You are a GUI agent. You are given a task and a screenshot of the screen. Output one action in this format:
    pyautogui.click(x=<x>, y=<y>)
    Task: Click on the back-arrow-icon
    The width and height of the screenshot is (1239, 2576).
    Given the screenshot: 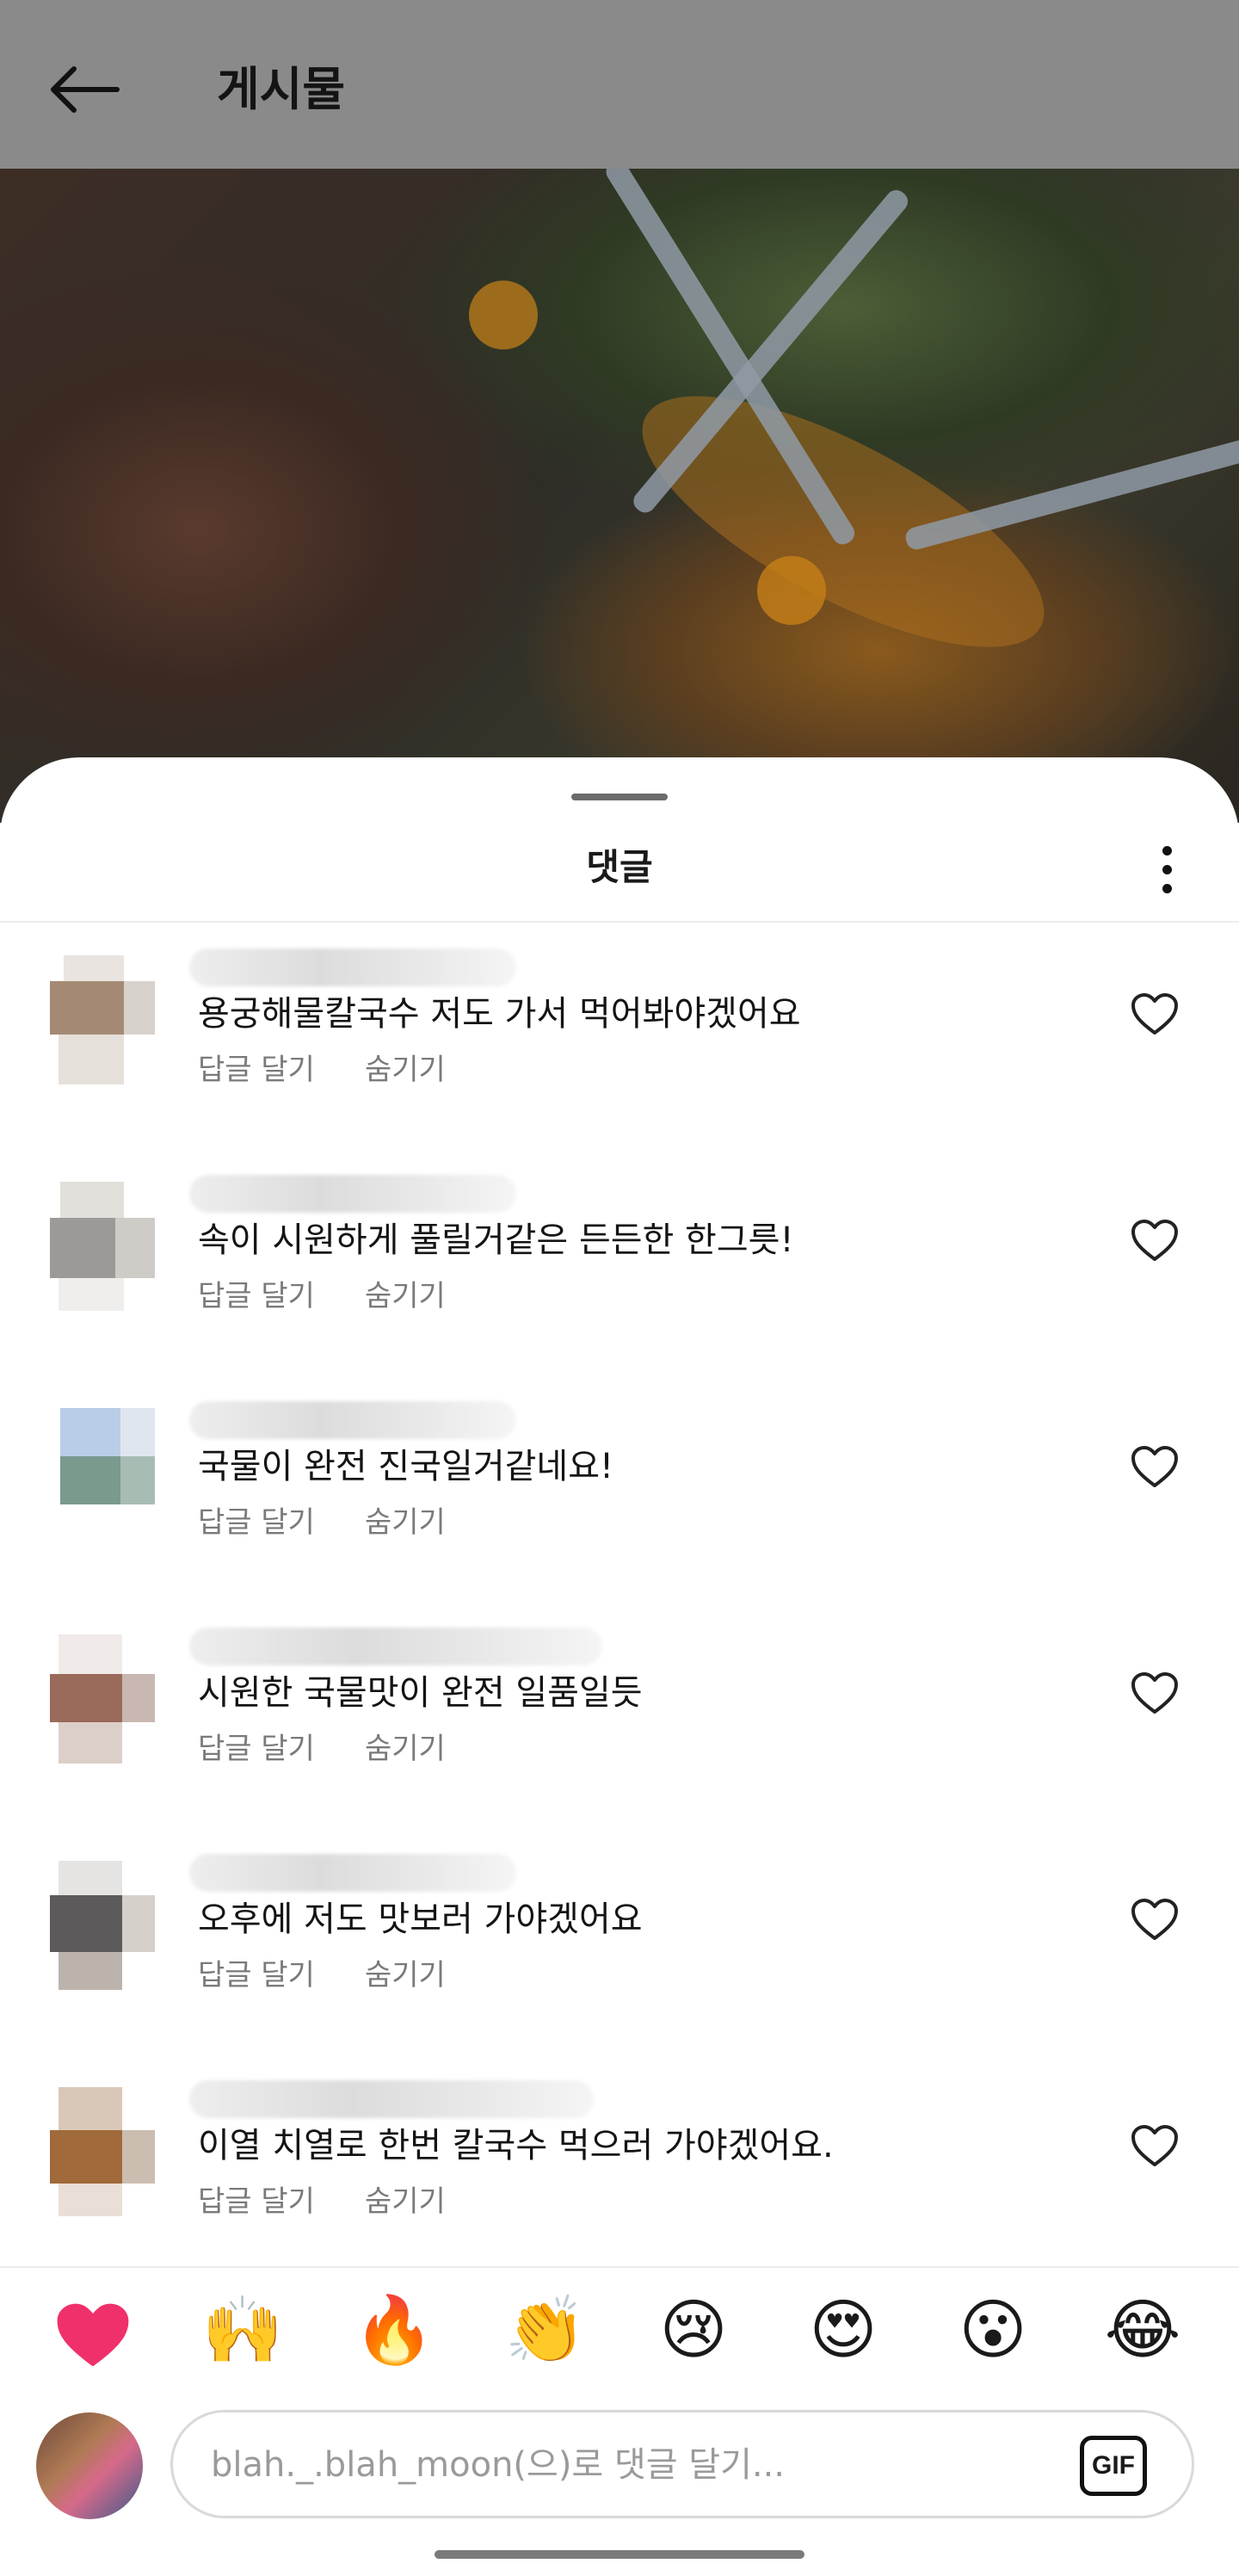 What is the action you would take?
    pyautogui.click(x=84, y=89)
    